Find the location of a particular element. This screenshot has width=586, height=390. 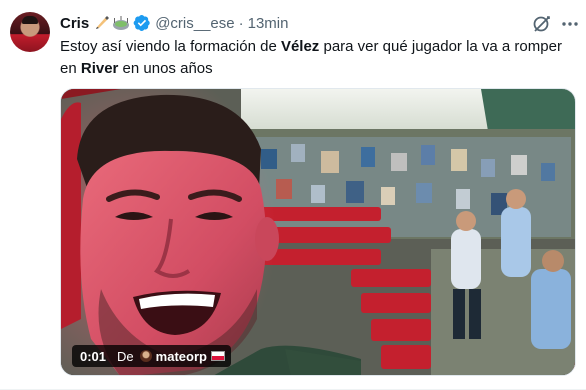

avatar is located at coordinates (30, 32).